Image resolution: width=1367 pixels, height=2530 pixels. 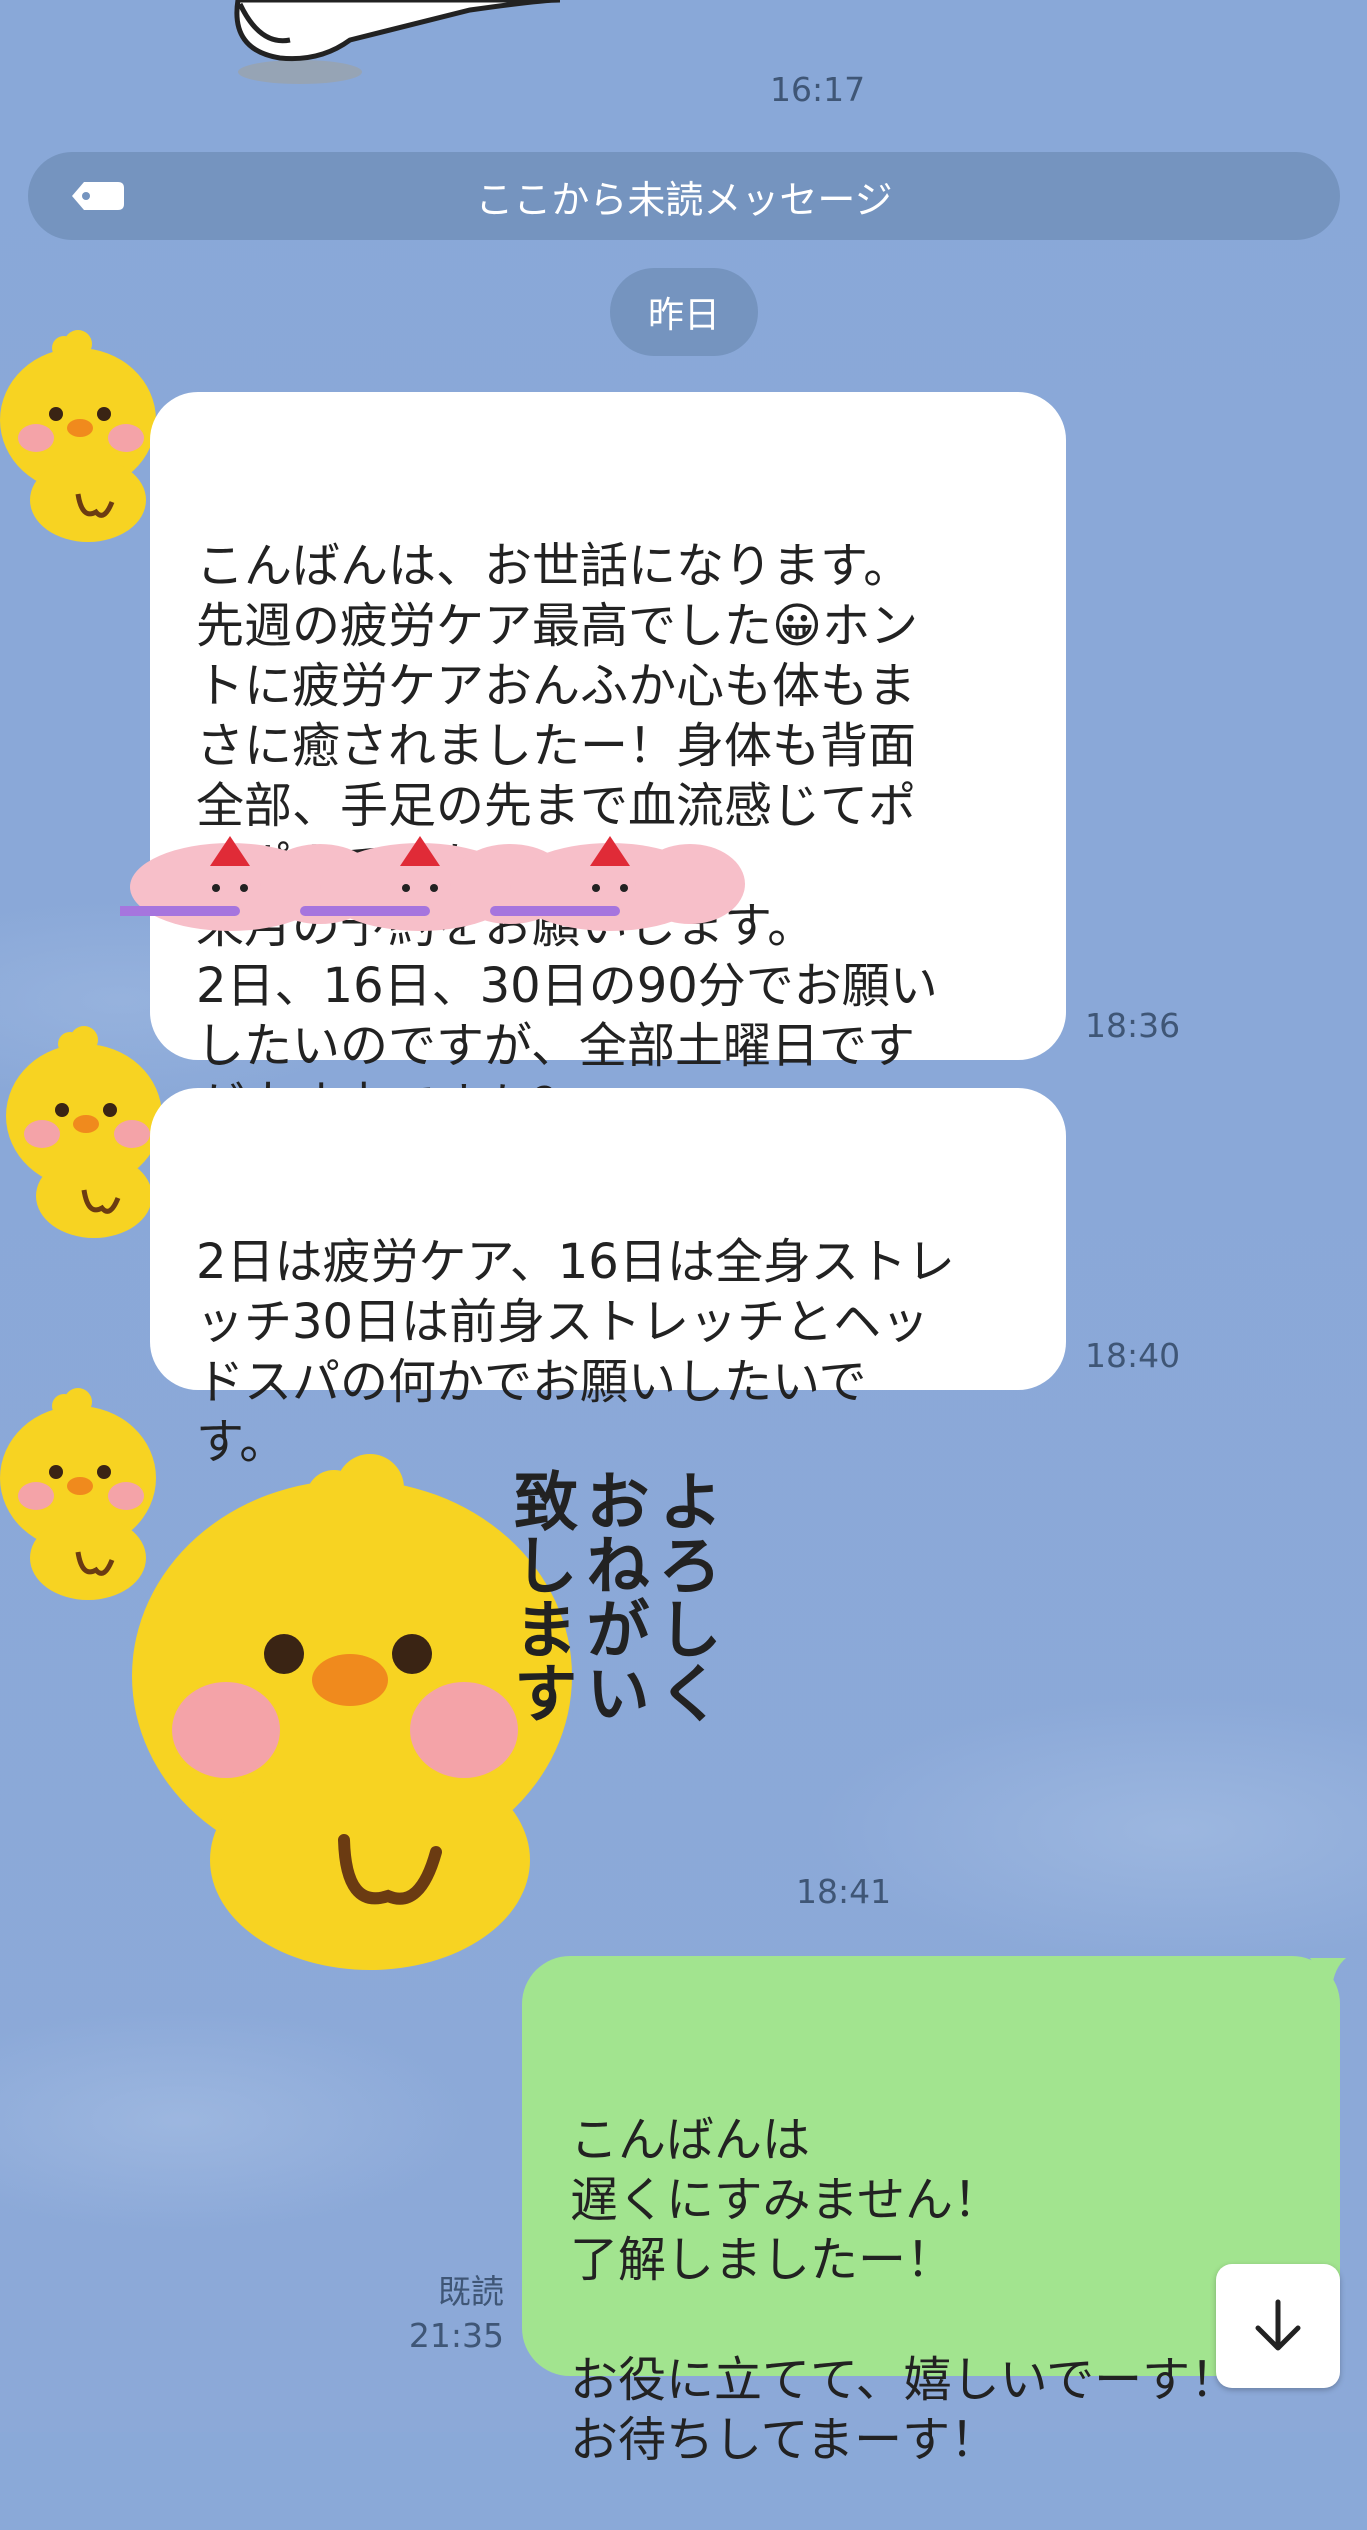 I want to click on scroll-to-bottom-button, so click(x=1278, y=2326).